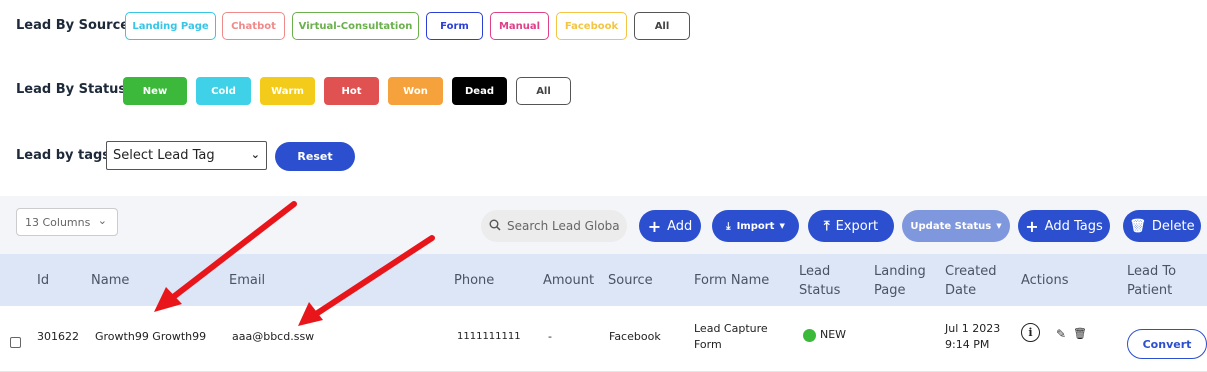 The image size is (1207, 372). Describe the element at coordinates (225, 256) in the screenshot. I see `red-arrow-name` at that location.